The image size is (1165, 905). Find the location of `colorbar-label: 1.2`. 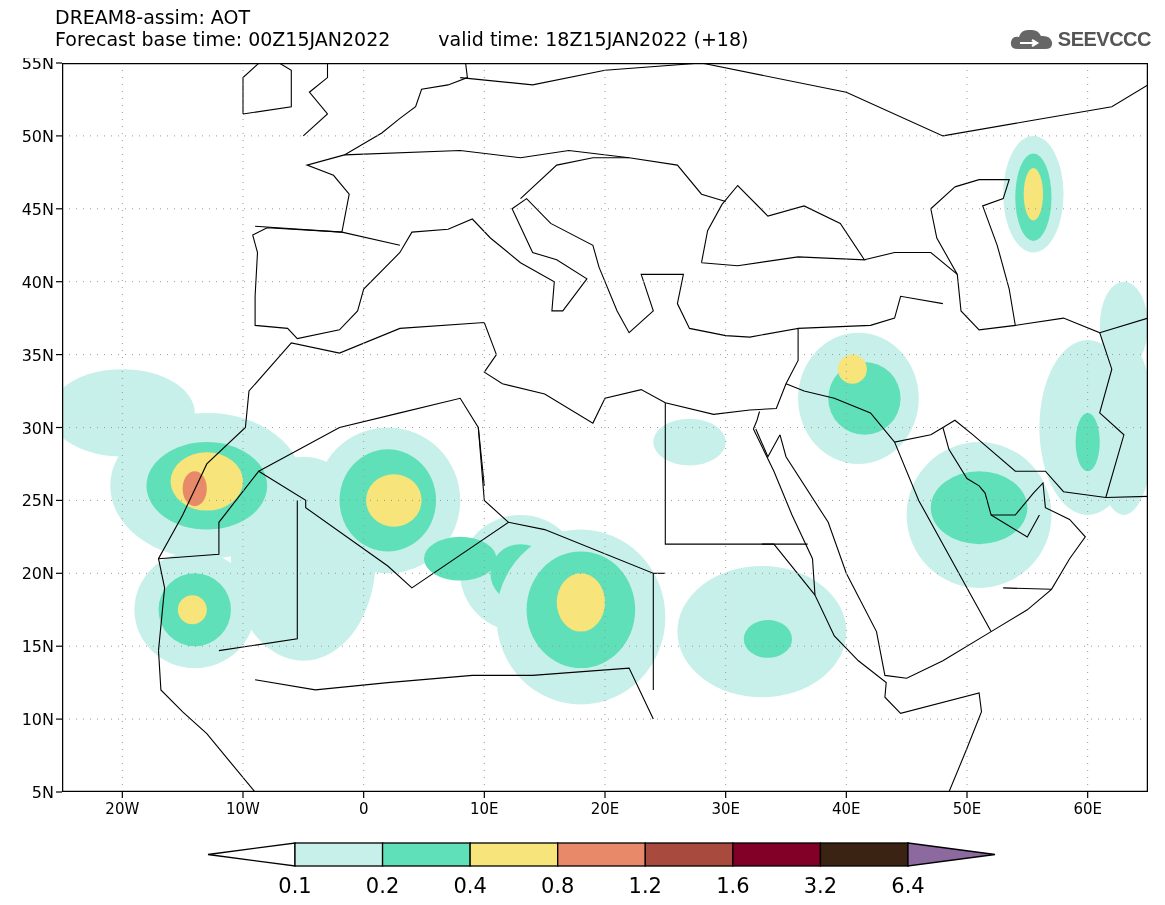

colorbar-label: 1.2 is located at coordinates (645, 886).